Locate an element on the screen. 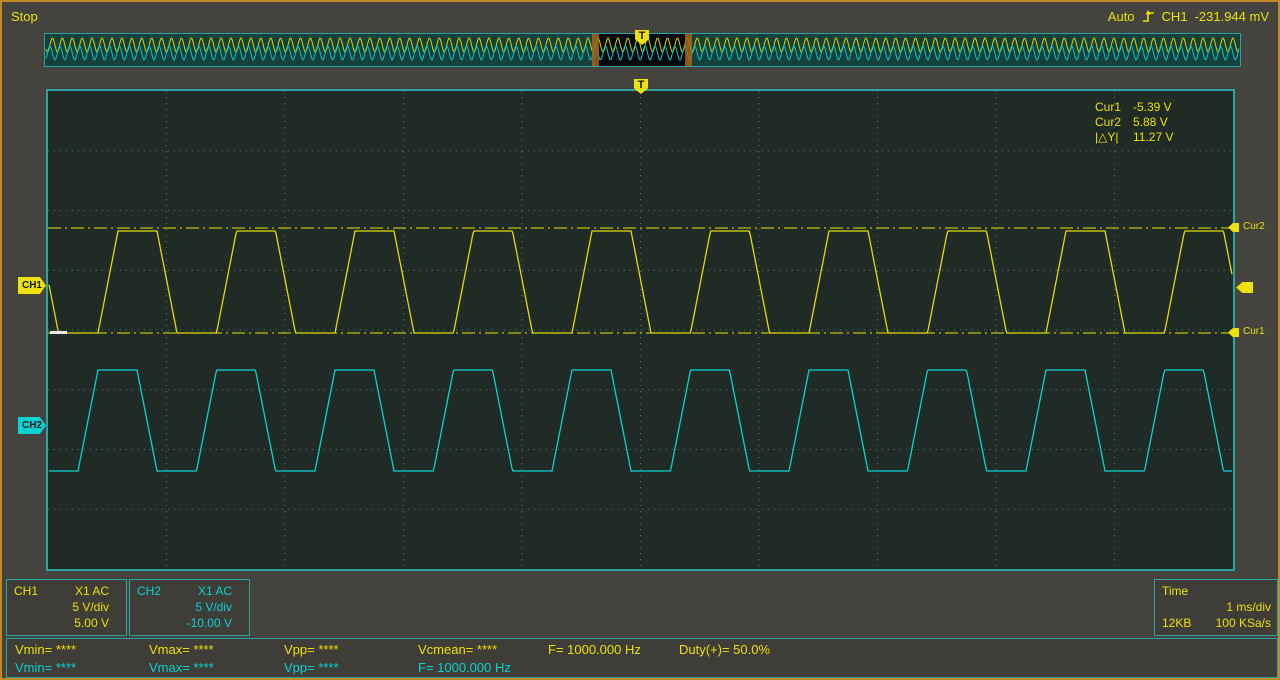 The width and height of the screenshot is (1280, 680). ch2-position-badge: CH2 is located at coordinates (32, 425).